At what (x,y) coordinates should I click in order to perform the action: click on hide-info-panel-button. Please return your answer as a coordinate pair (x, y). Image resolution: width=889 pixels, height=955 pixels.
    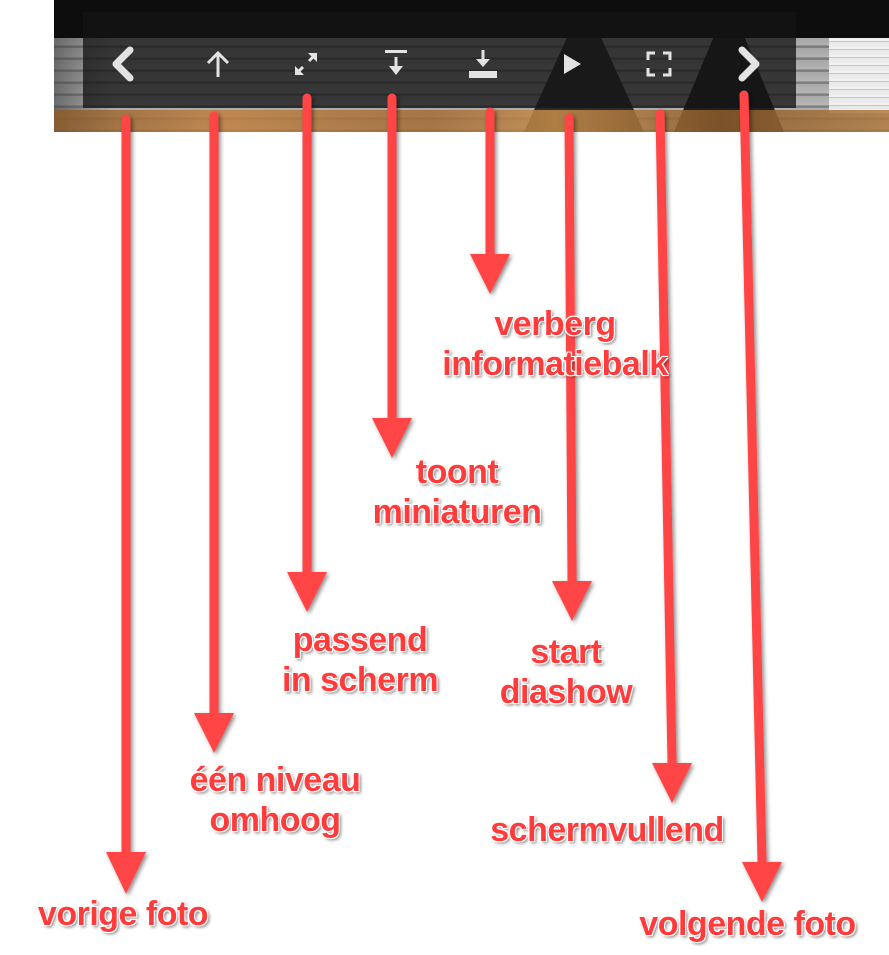
    Looking at the image, I should click on (483, 64).